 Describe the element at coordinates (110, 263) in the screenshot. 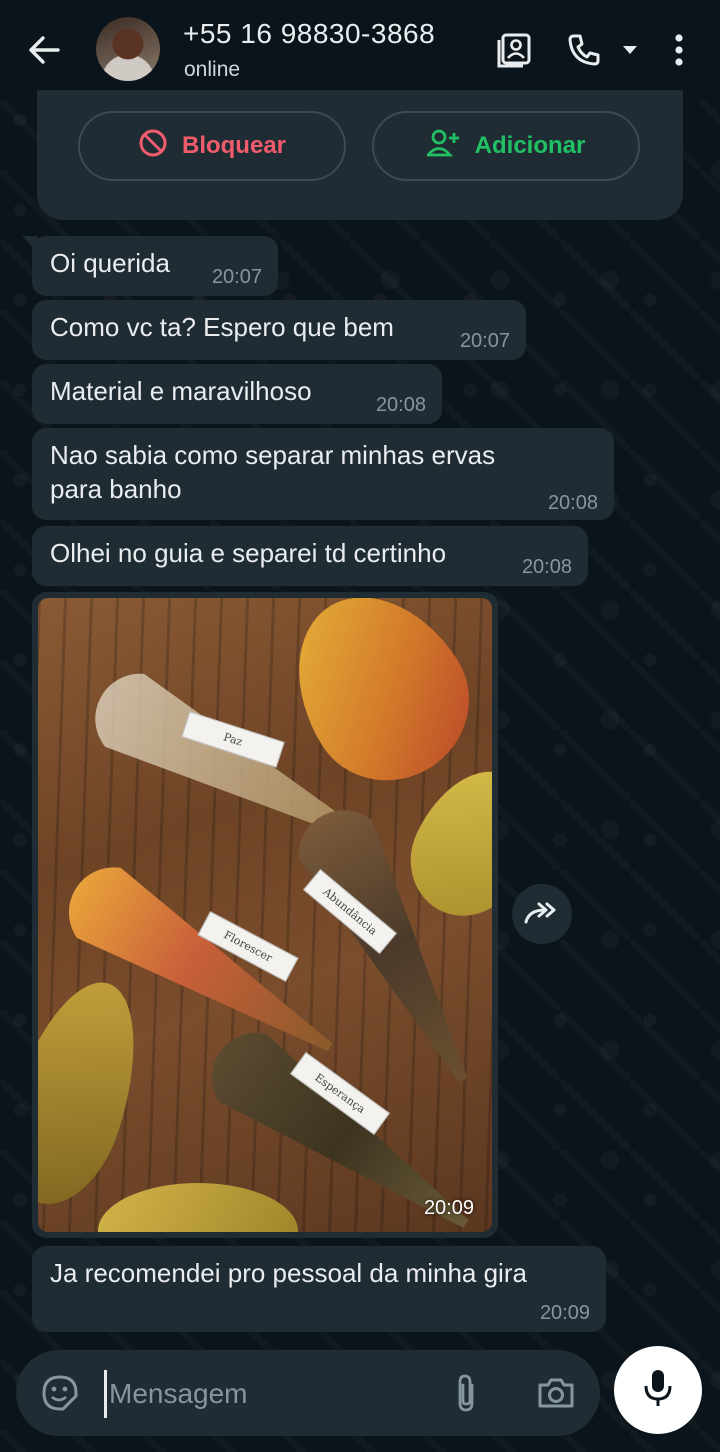

I see `message-text: Oi querida` at that location.